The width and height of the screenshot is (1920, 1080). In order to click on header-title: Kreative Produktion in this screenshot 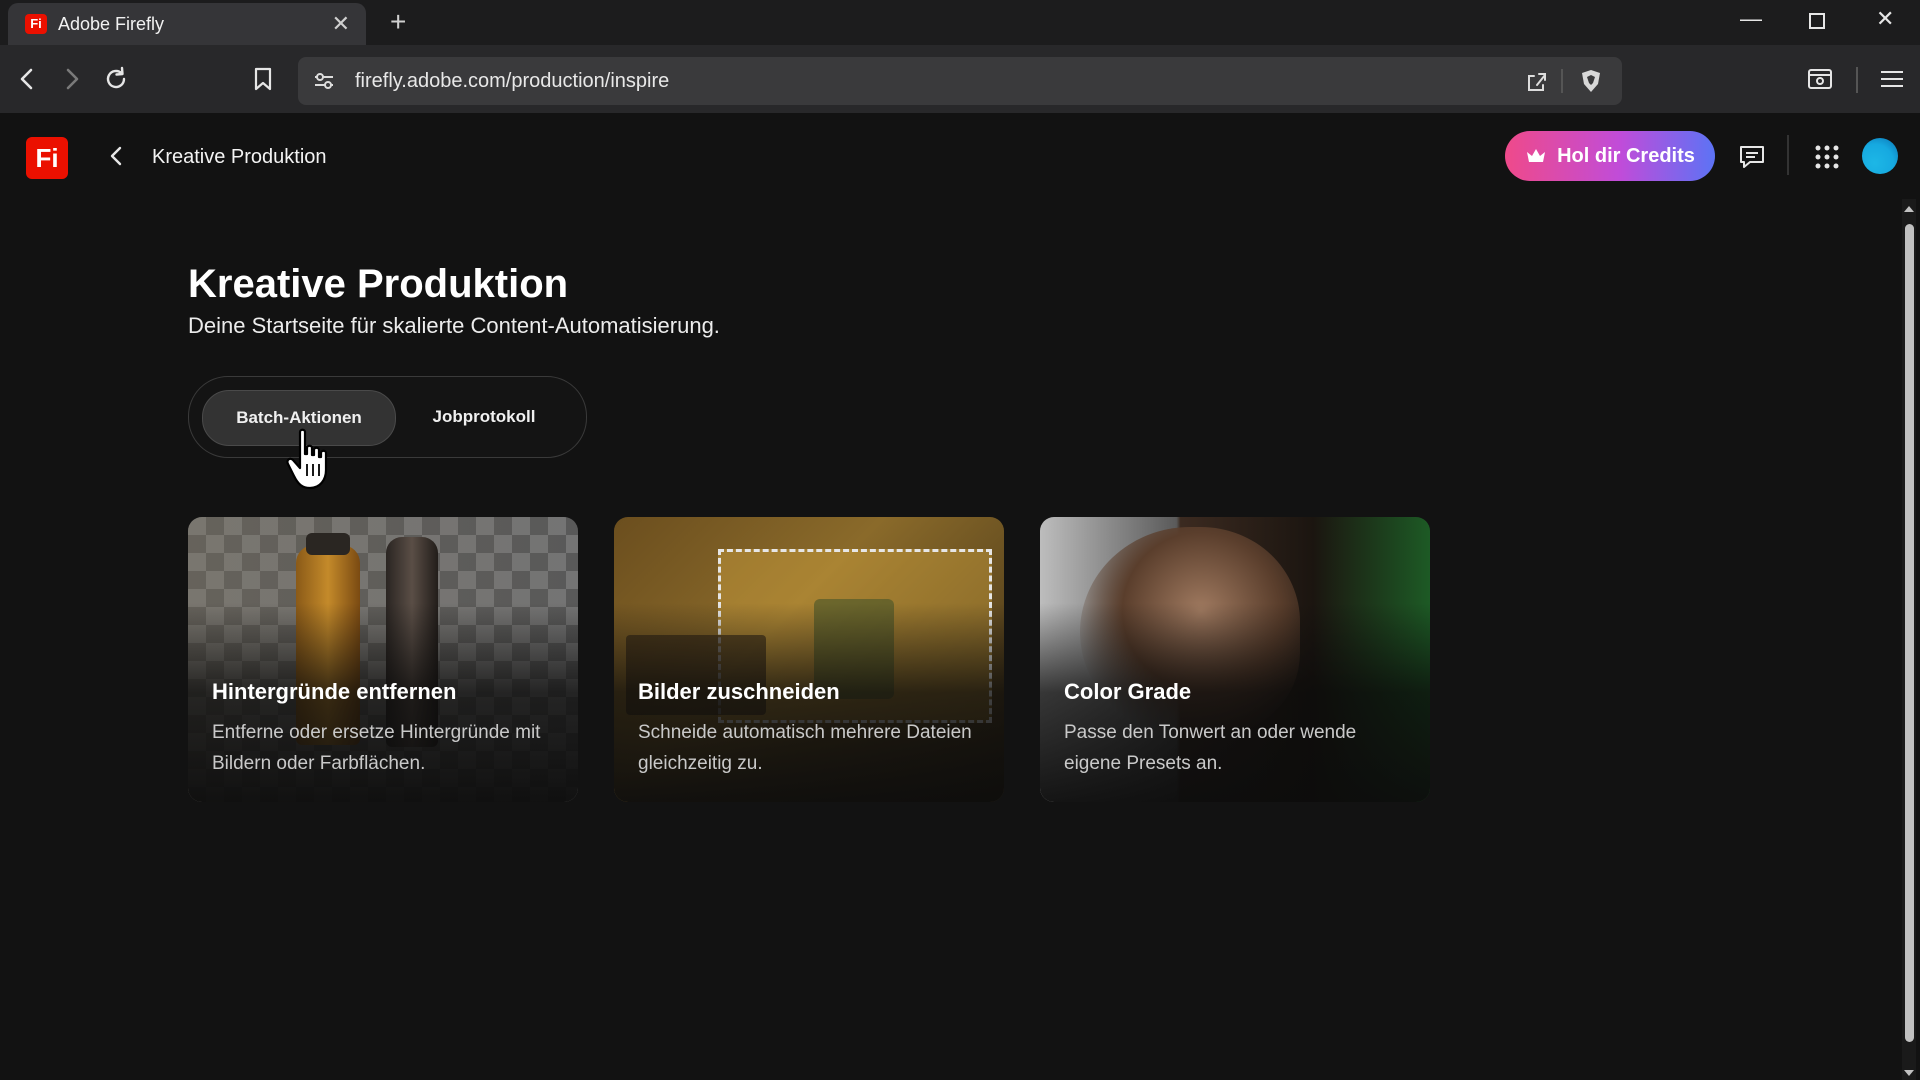, I will do `click(239, 157)`.